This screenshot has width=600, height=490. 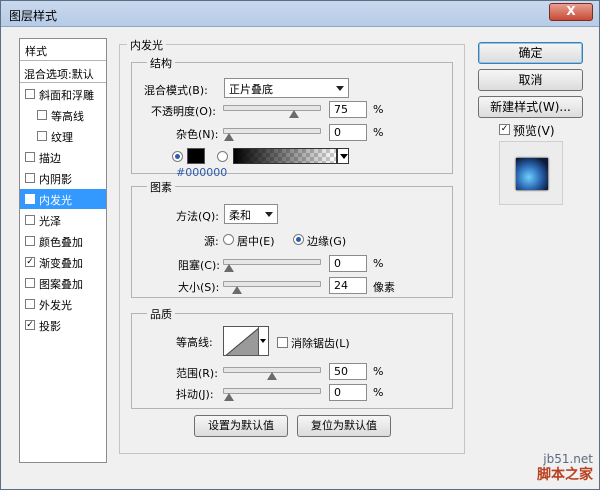 I want to click on choke-input: 0, so click(x=348, y=263).